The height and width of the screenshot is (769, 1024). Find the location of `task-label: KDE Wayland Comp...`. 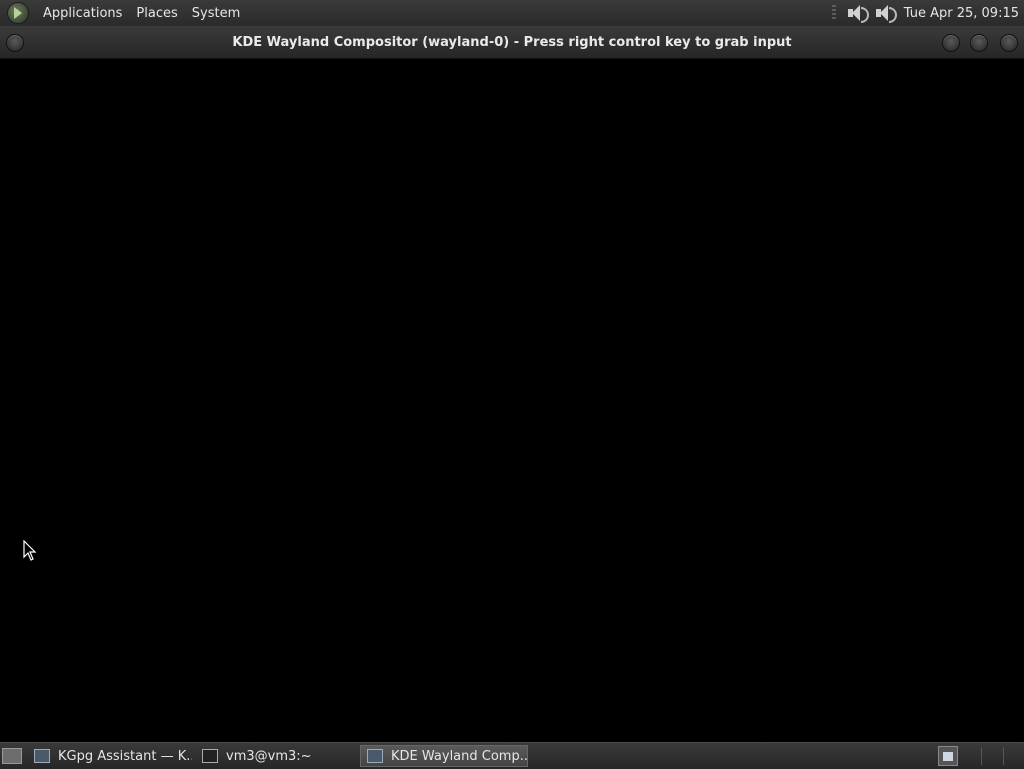

task-label: KDE Wayland Comp... is located at coordinates (459, 756).